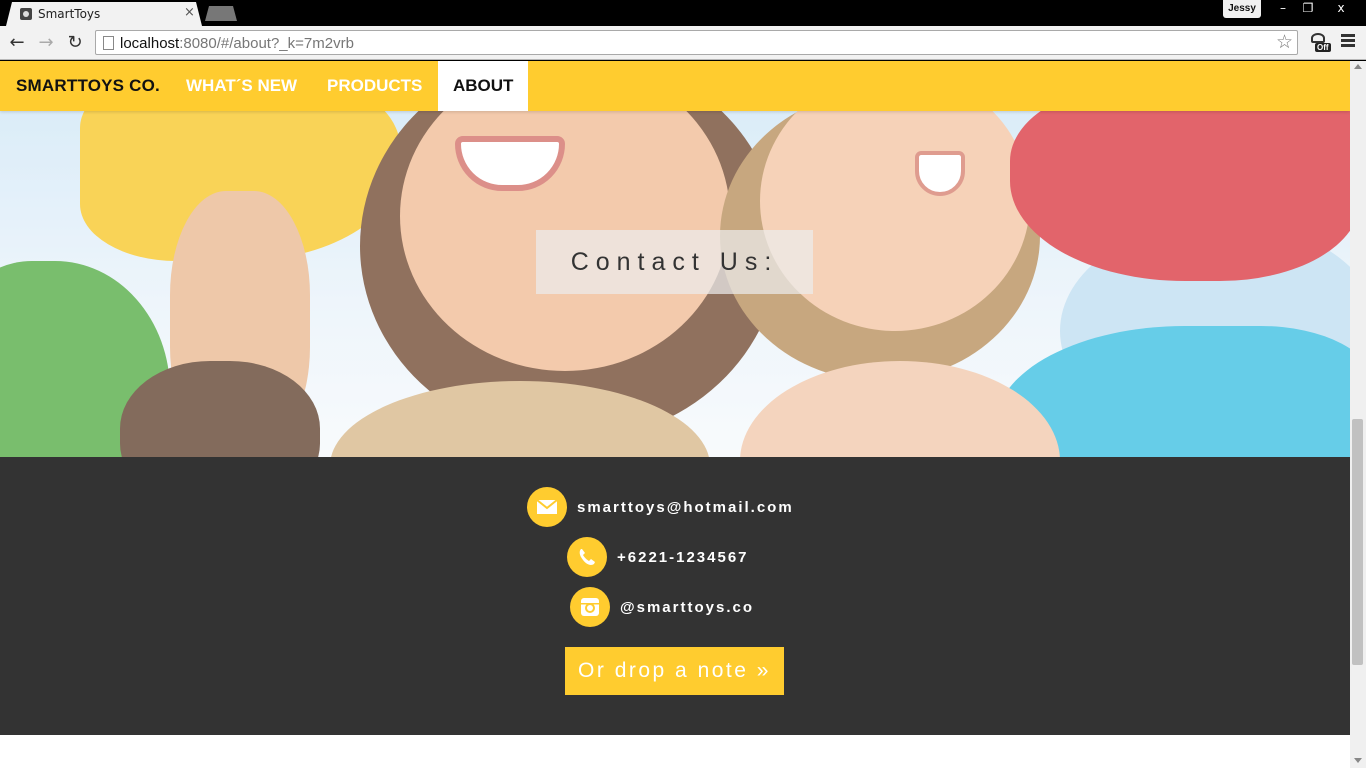 This screenshot has width=1366, height=768. Describe the element at coordinates (1358, 414) in the screenshot. I see `page-scrollbar` at that location.